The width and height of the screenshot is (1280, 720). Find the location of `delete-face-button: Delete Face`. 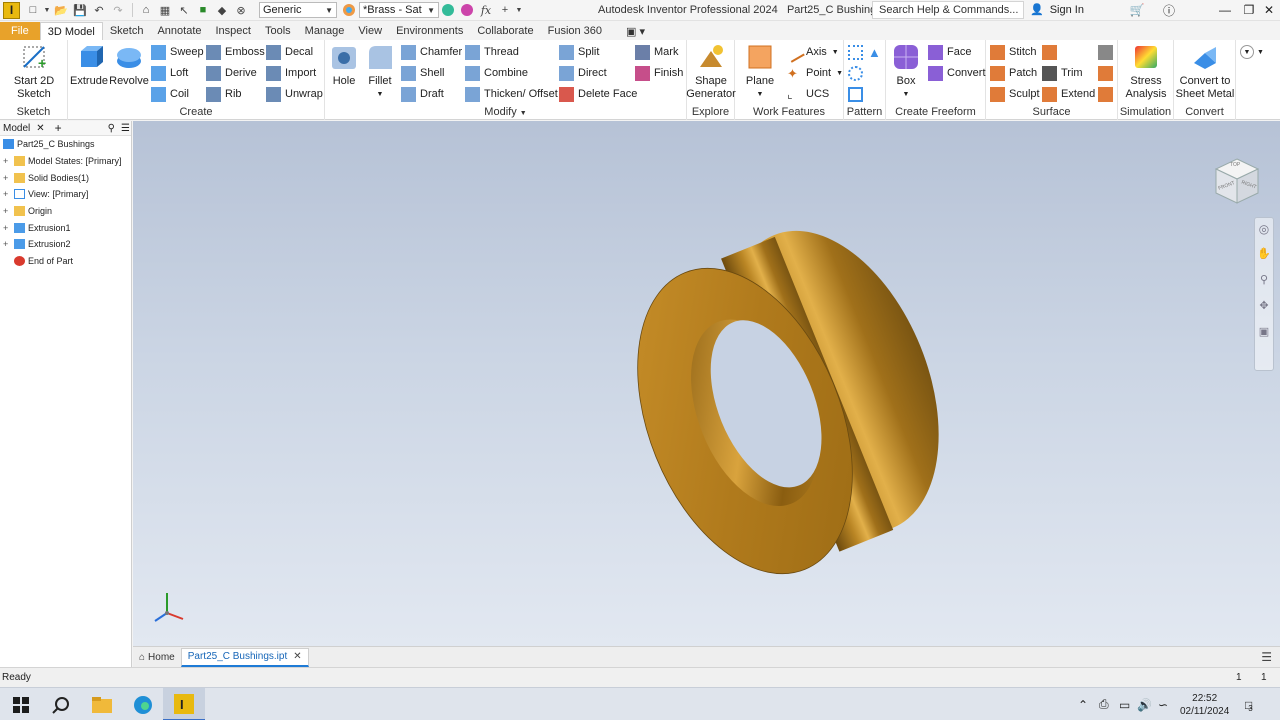

delete-face-button: Delete Face is located at coordinates (598, 94).